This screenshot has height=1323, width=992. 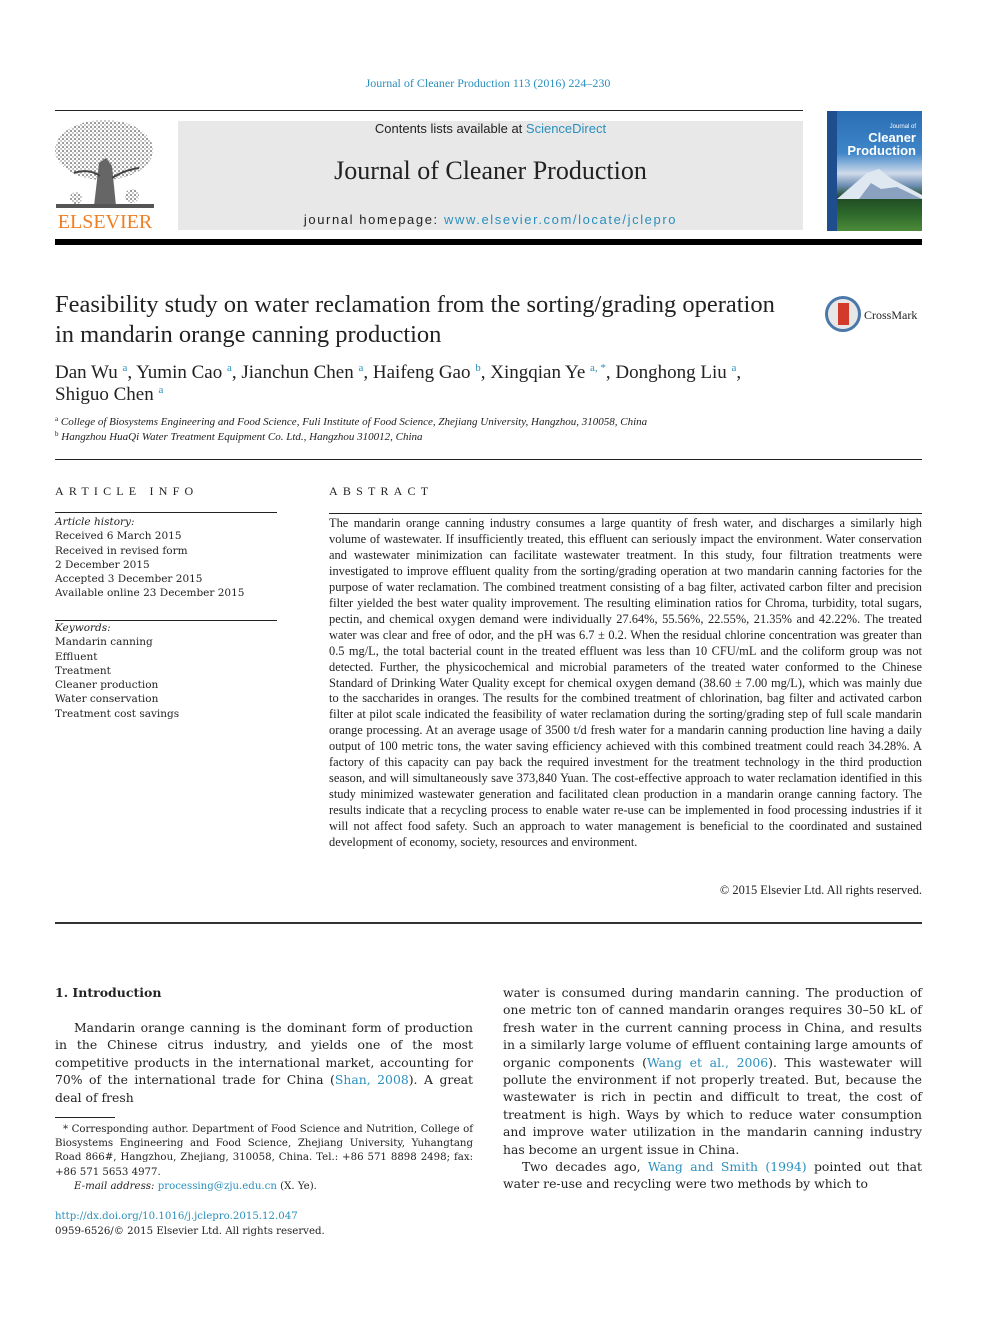 I want to click on keyword: Effluent, so click(x=76, y=656).